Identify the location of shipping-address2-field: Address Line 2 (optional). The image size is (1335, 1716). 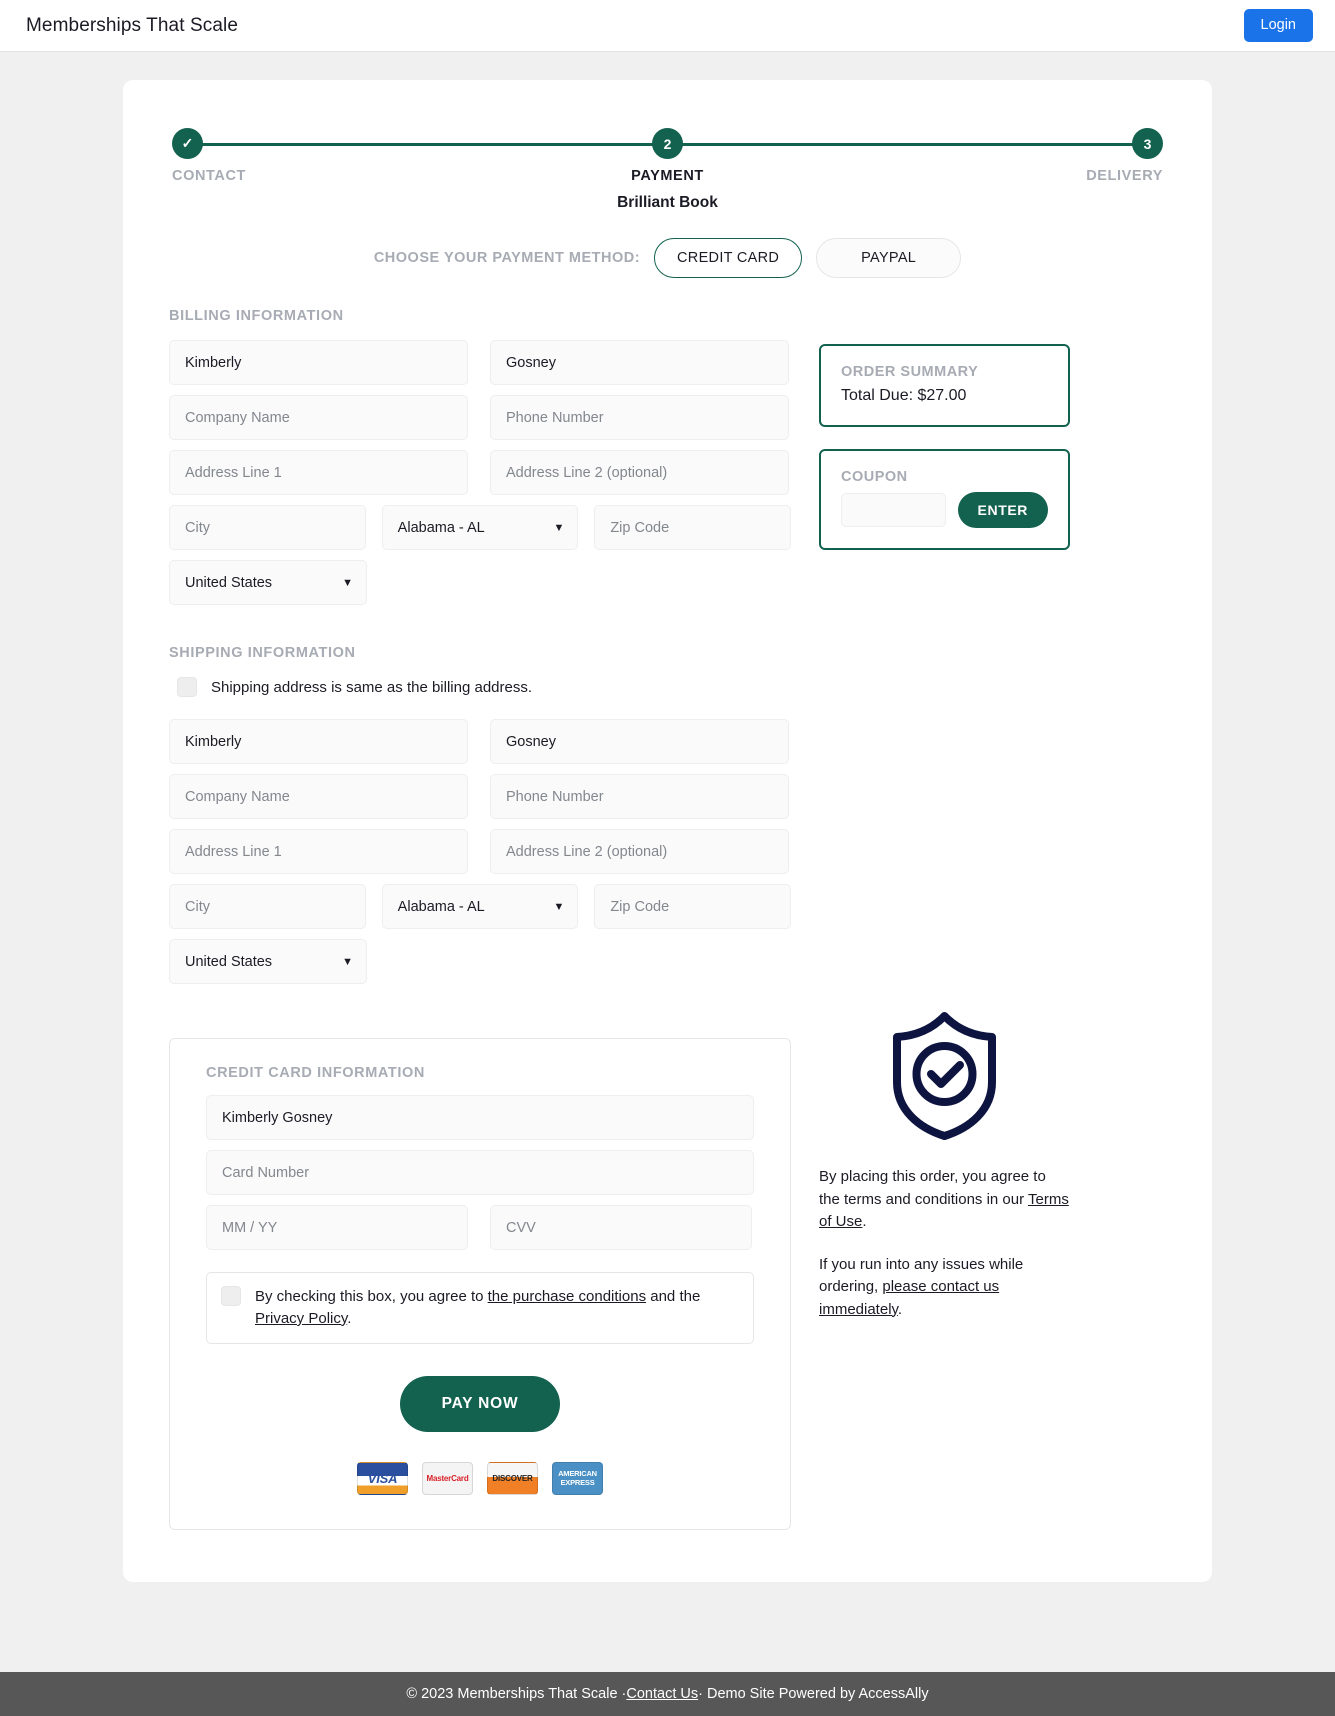
(639, 851).